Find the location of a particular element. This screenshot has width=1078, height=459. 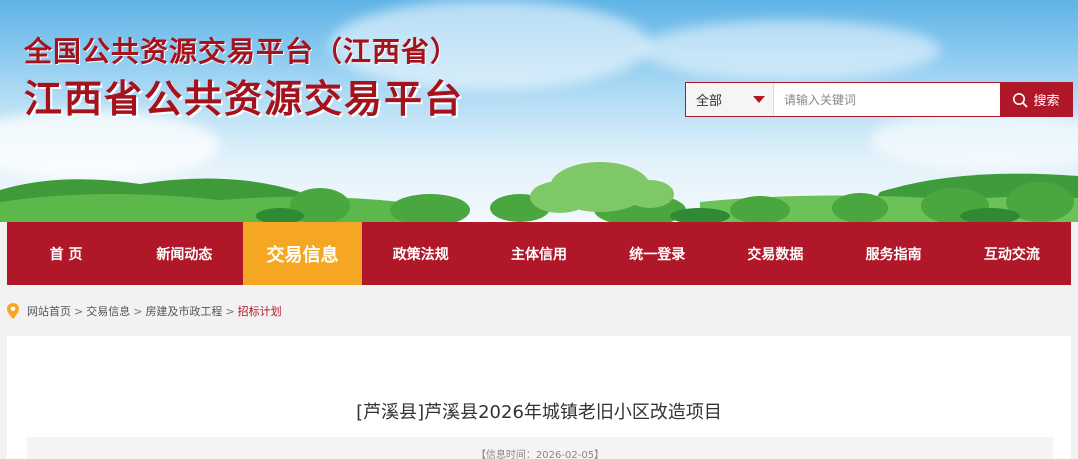

nav-item-login: 统一登录 is located at coordinates (657, 253).